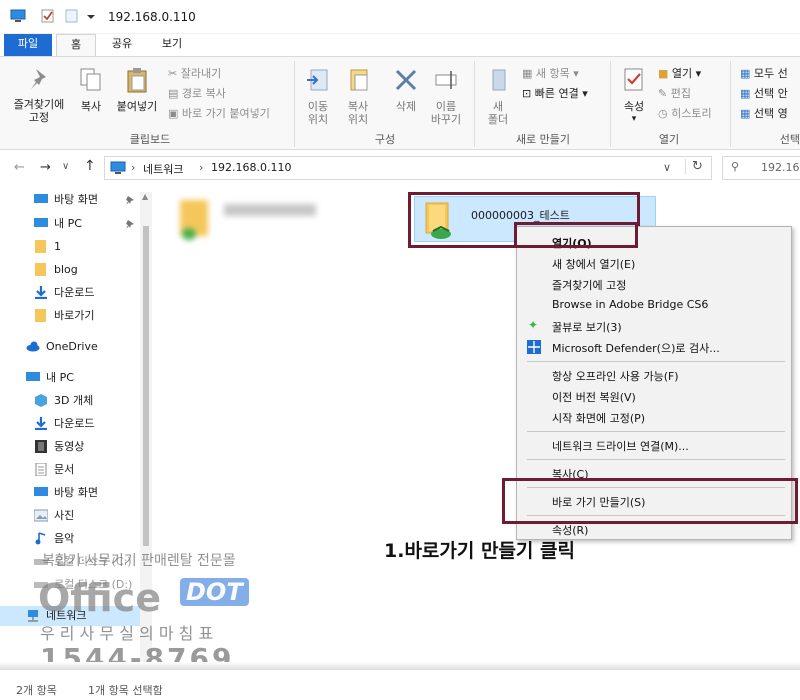 The image size is (800, 700). I want to click on address-dropdown-icon: ∨, so click(667, 167).